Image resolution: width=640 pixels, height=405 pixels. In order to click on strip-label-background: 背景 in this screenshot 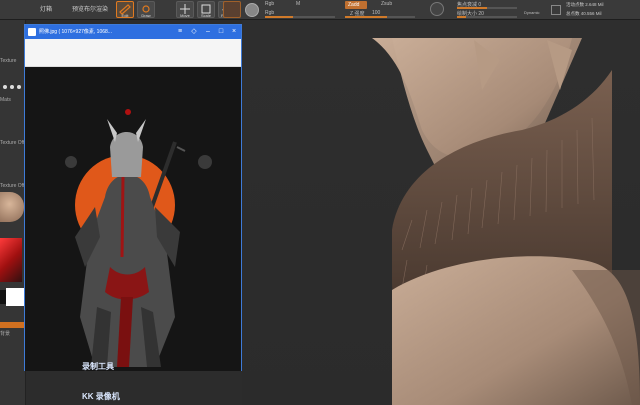, I will do `click(5, 334)`.